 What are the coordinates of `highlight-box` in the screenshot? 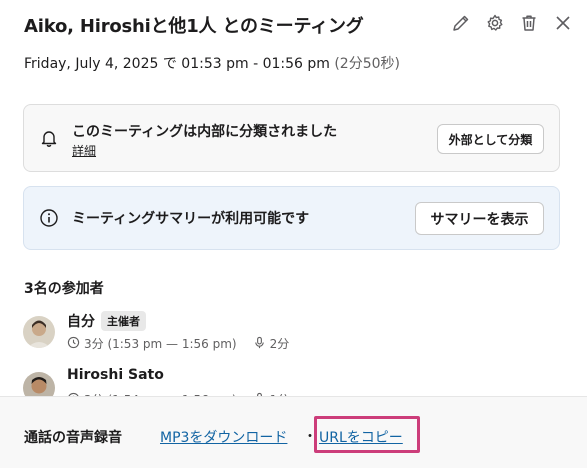 It's located at (367, 434).